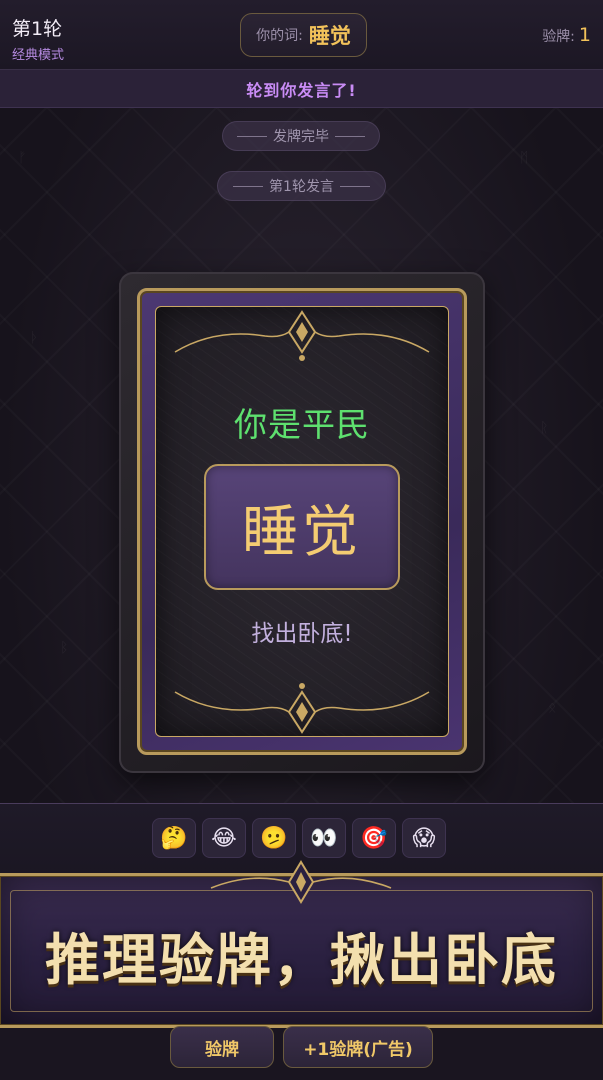 This screenshot has width=603, height=1080. Describe the element at coordinates (302, 532) in the screenshot. I see `secret-word: 睡觉` at that location.